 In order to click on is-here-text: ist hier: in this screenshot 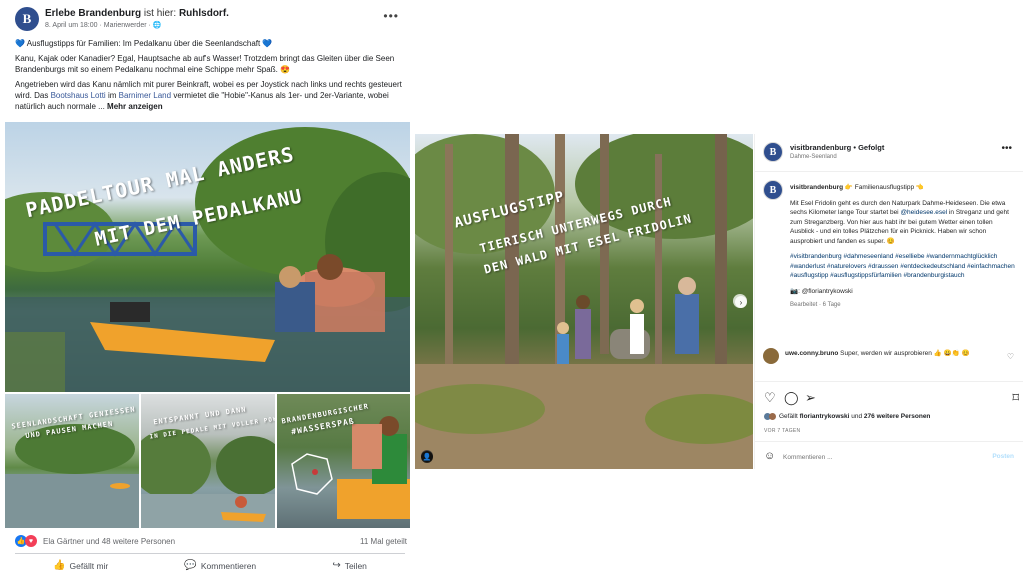, I will do `click(160, 13)`.